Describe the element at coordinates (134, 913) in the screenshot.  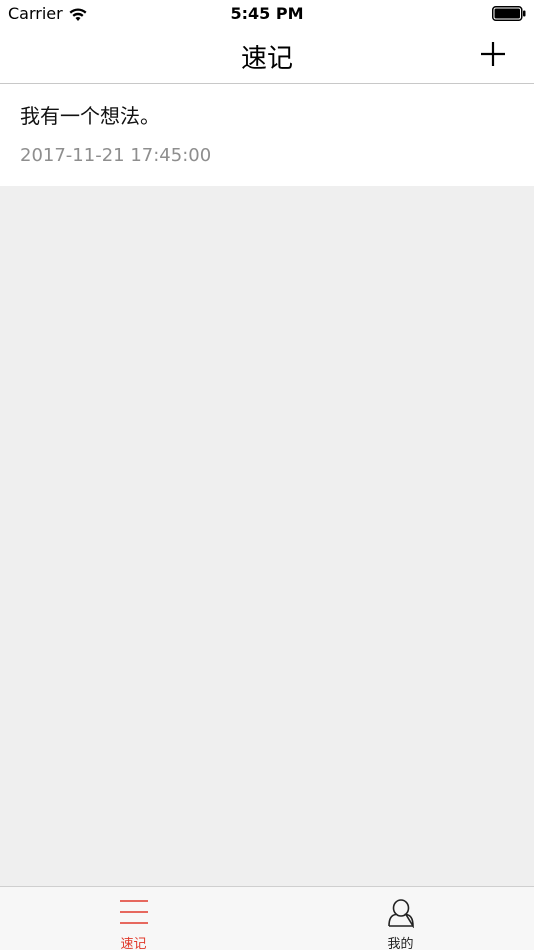
I see `list-lines-icon` at that location.